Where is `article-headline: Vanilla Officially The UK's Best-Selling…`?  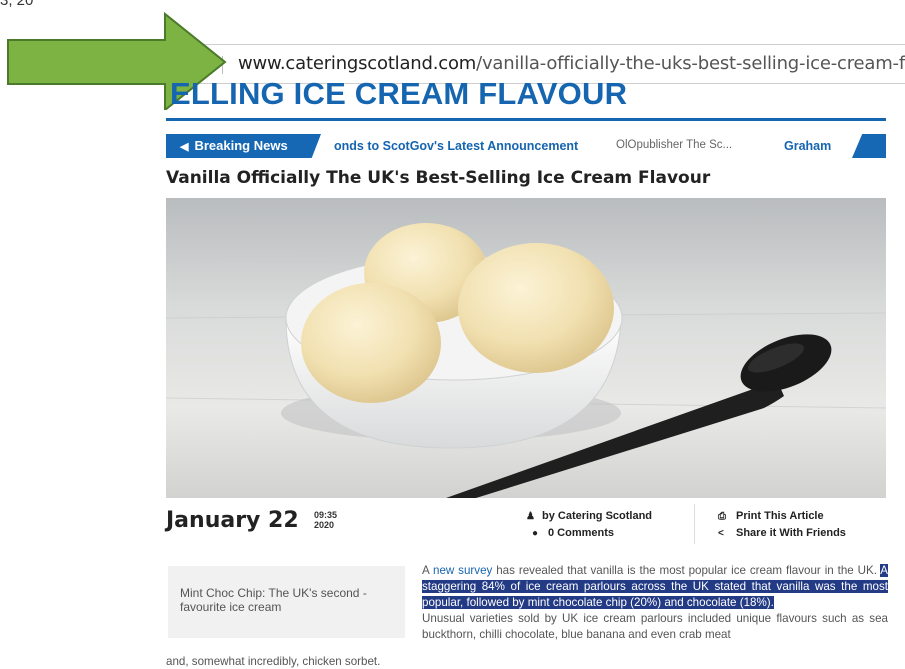 article-headline: Vanilla Officially The UK's Best-Selling… is located at coordinates (438, 178).